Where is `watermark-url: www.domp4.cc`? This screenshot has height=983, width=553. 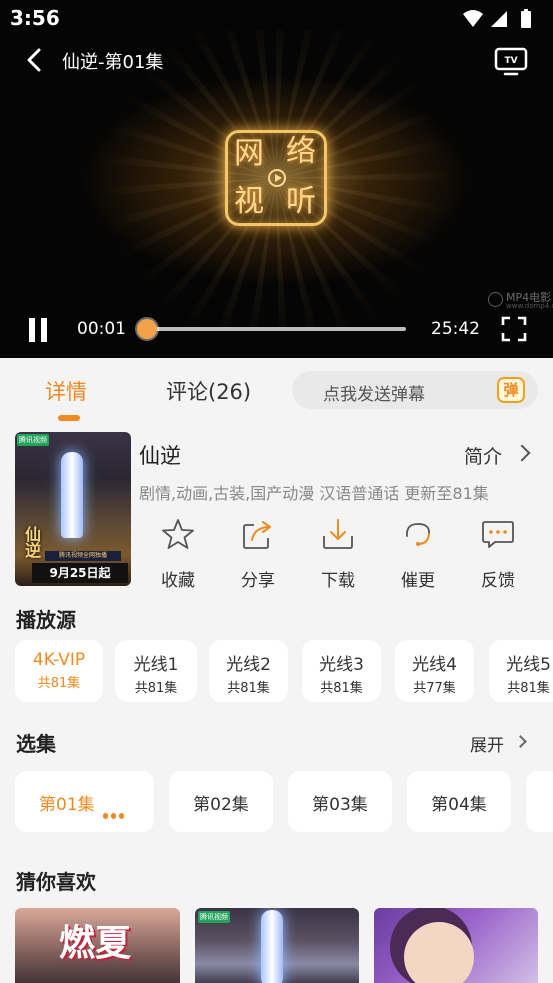 watermark-url: www.domp4.cc is located at coordinates (529, 306).